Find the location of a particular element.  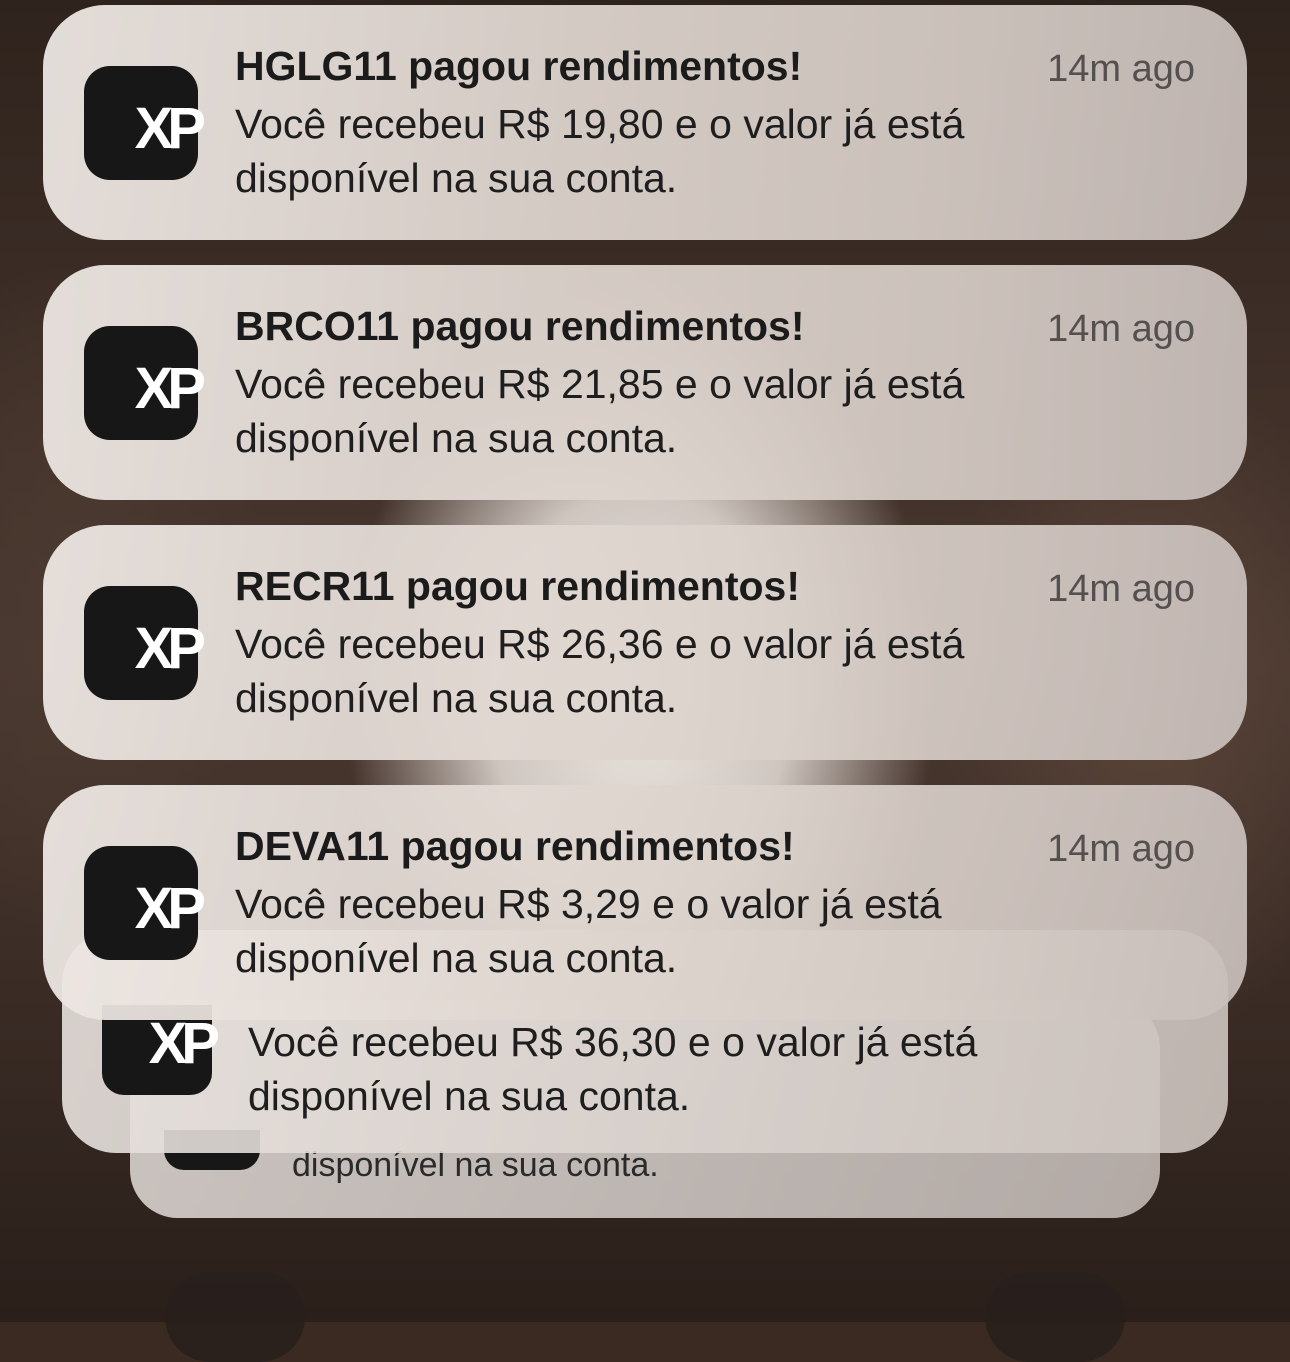

camera-button is located at coordinates (1055, 1317).